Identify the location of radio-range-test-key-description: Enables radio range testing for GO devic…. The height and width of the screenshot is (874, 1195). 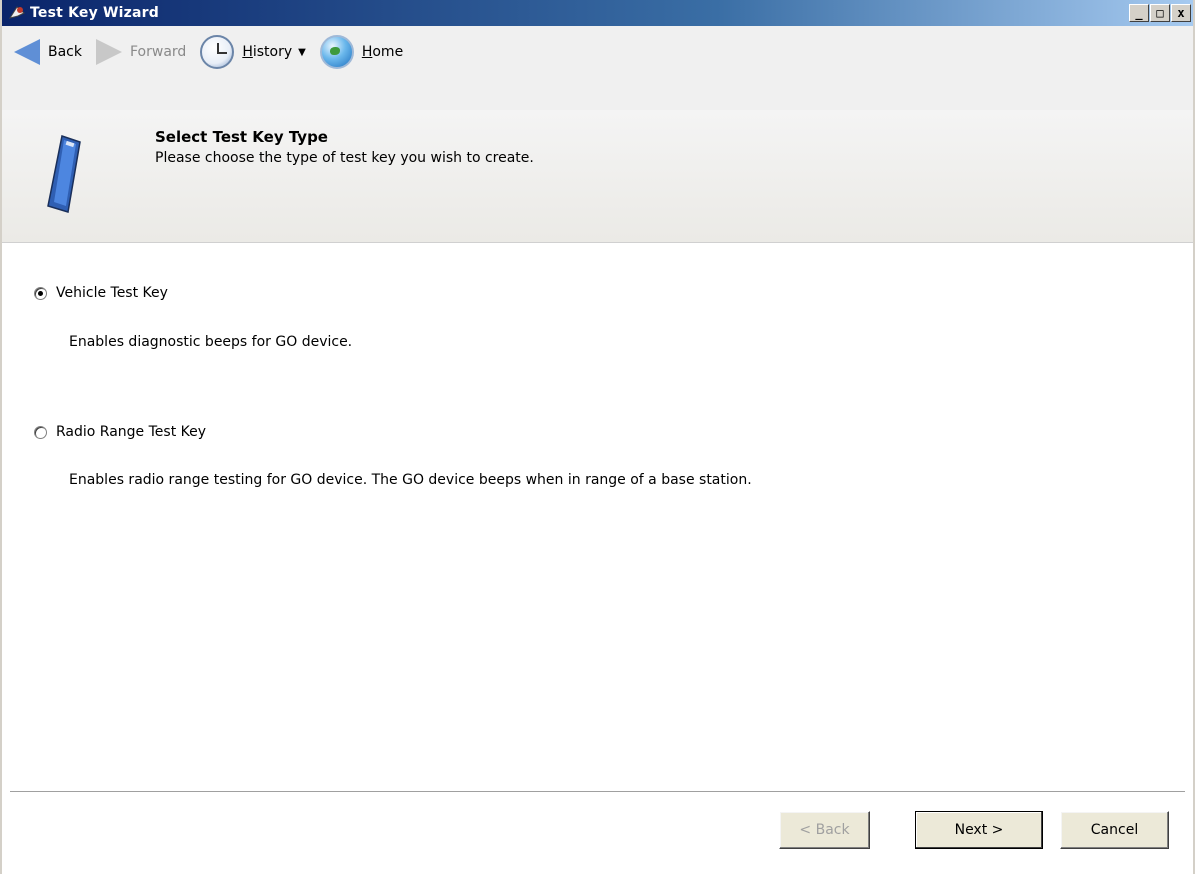
(410, 480).